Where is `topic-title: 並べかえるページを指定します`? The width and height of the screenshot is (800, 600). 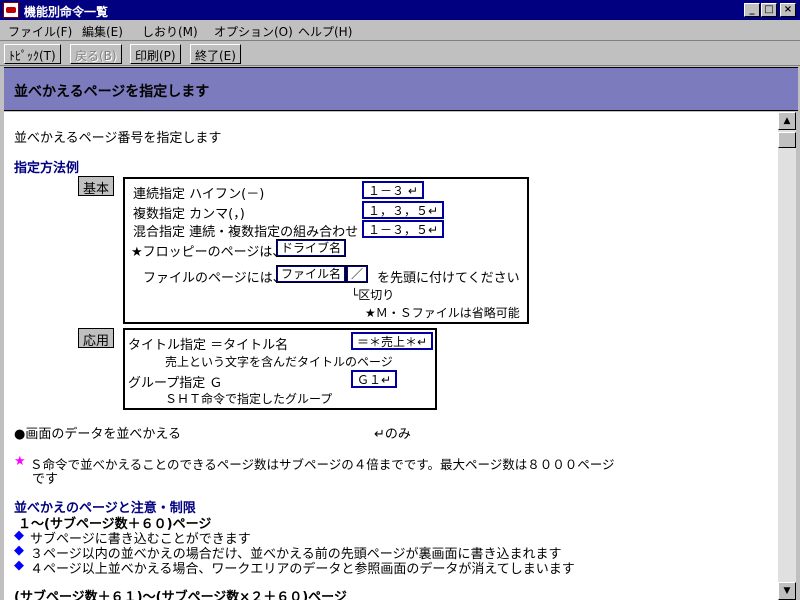 topic-title: 並べかえるページを指定します is located at coordinates (112, 92).